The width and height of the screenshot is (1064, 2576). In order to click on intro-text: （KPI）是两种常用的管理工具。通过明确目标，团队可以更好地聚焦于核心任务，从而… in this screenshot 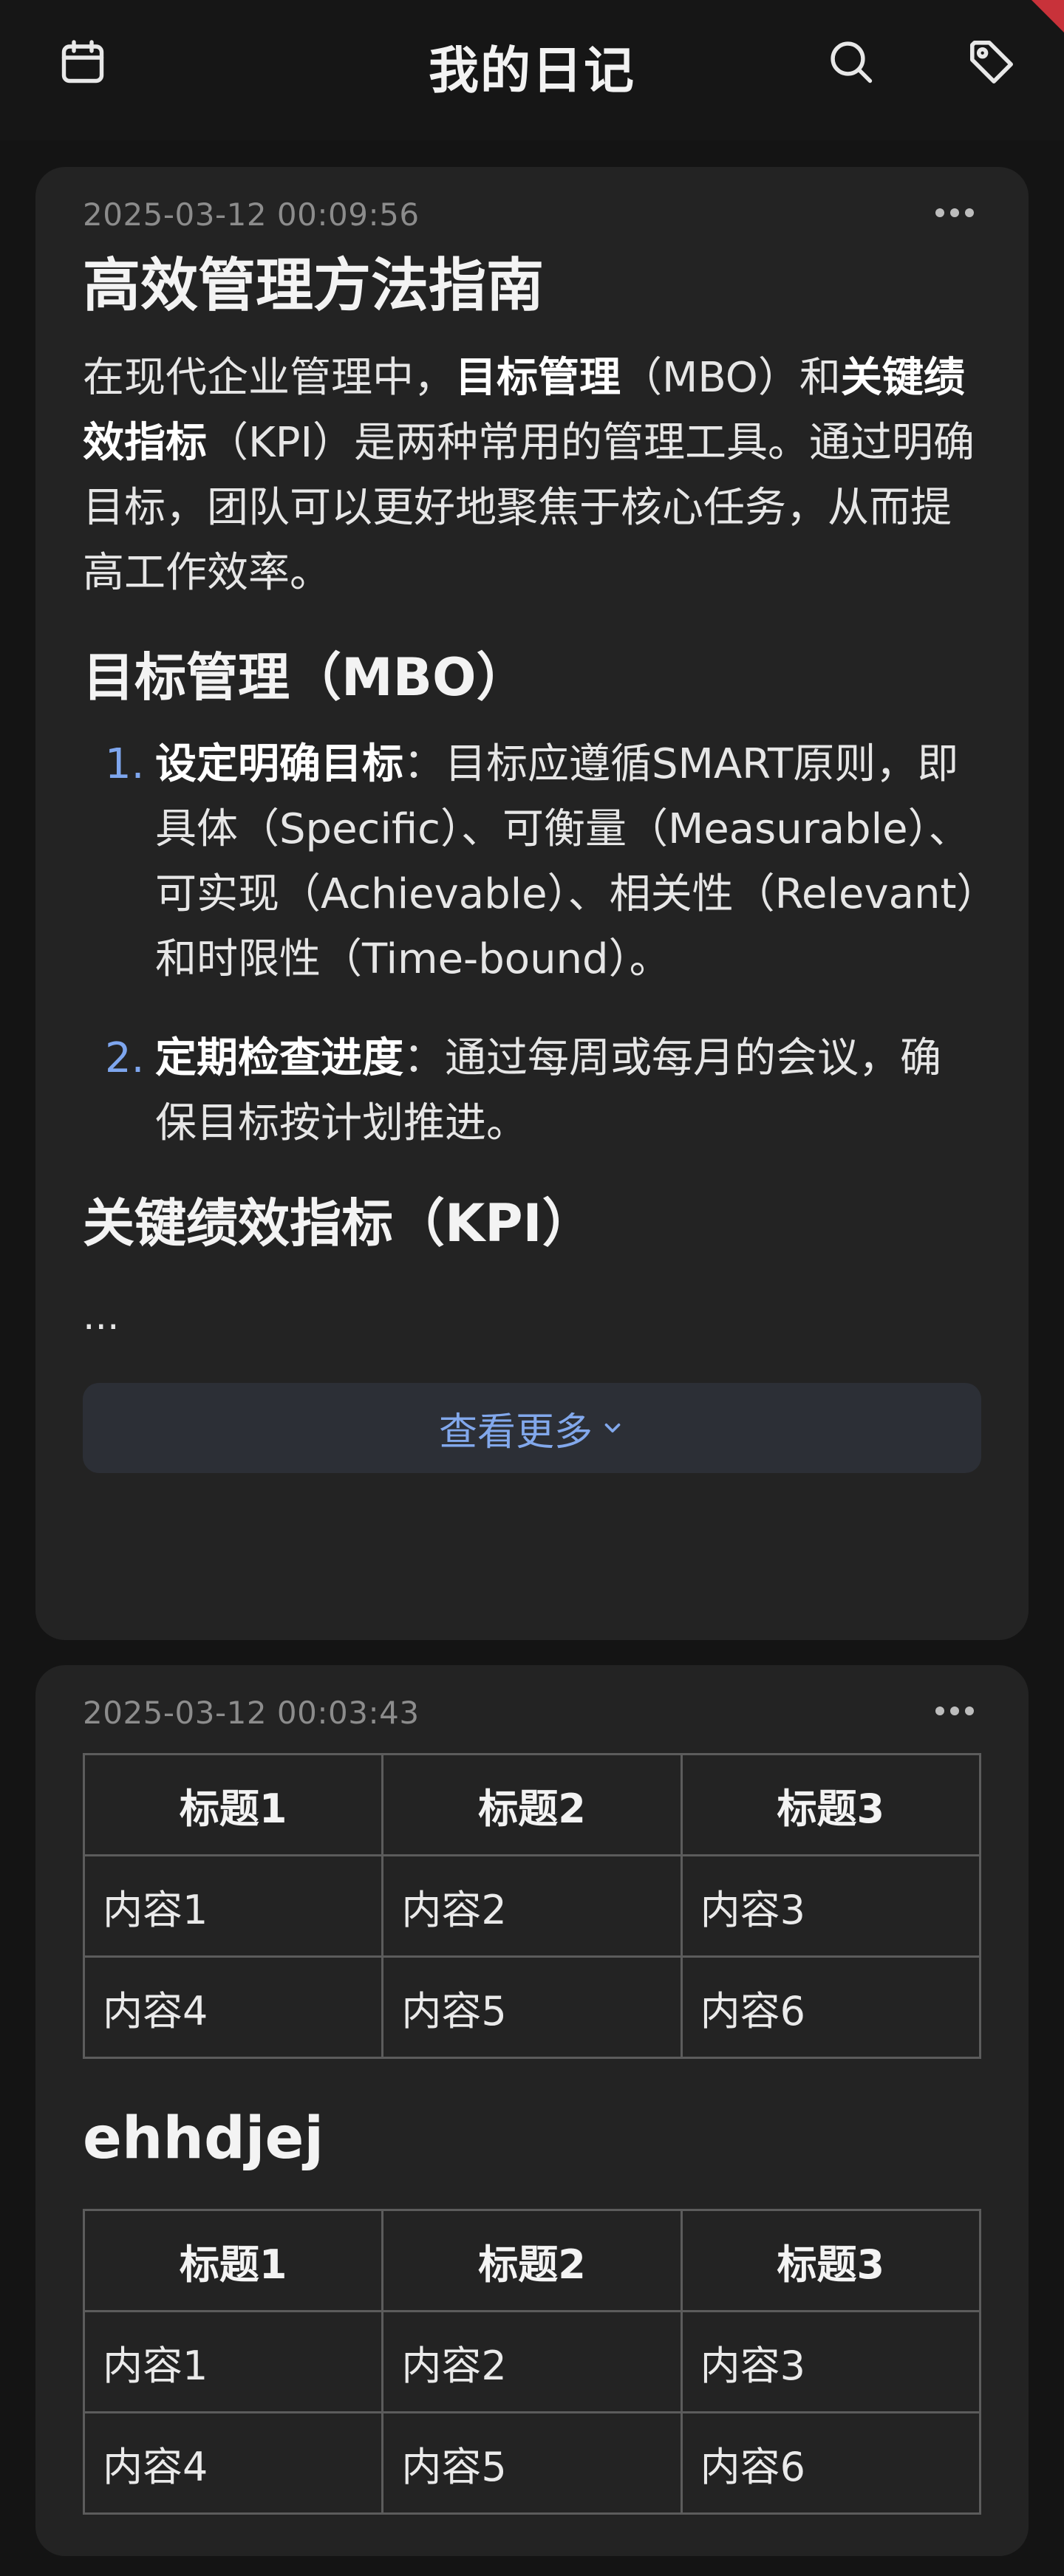, I will do `click(529, 509)`.